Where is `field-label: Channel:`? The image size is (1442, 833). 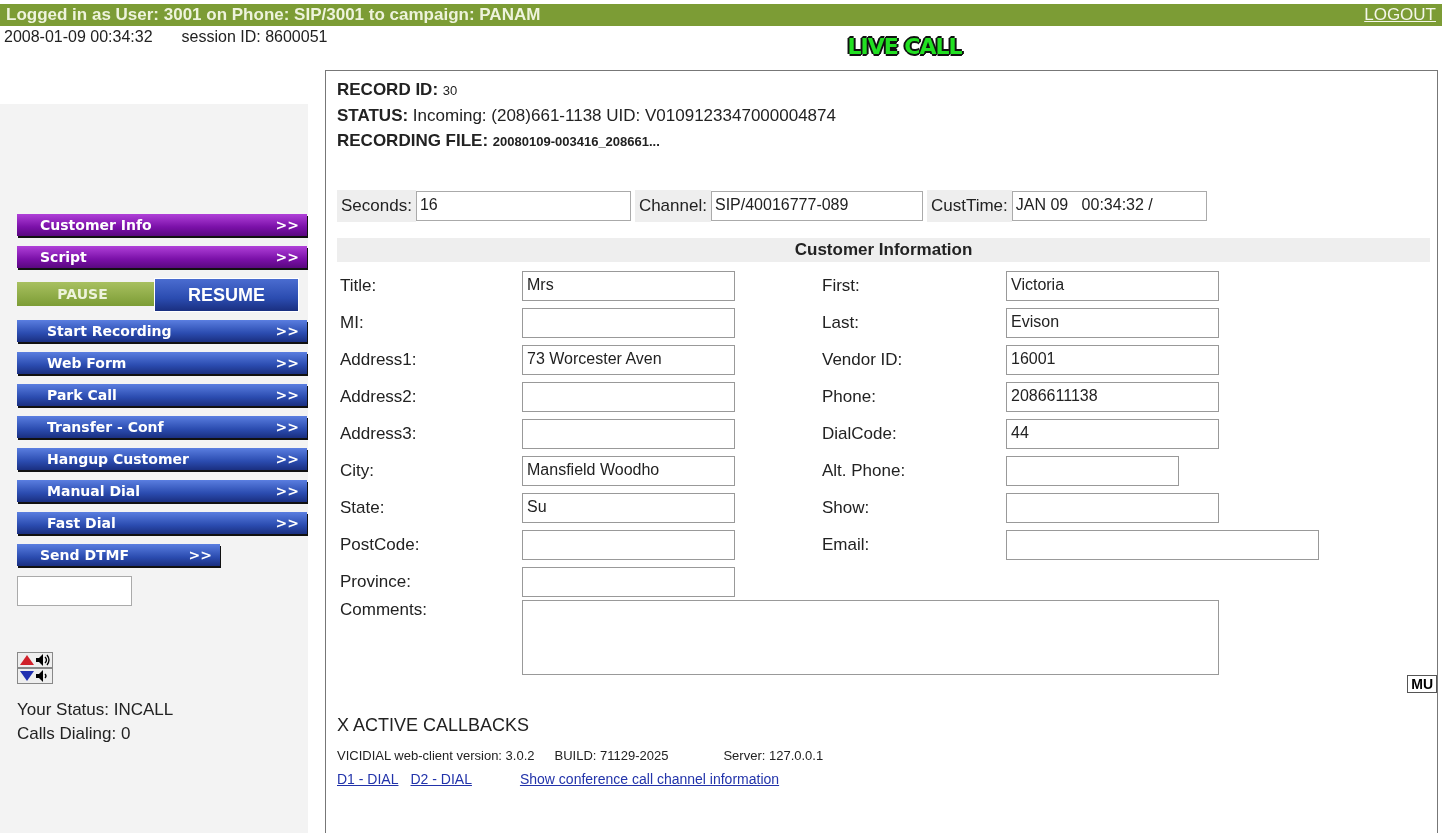 field-label: Channel: is located at coordinates (672, 206).